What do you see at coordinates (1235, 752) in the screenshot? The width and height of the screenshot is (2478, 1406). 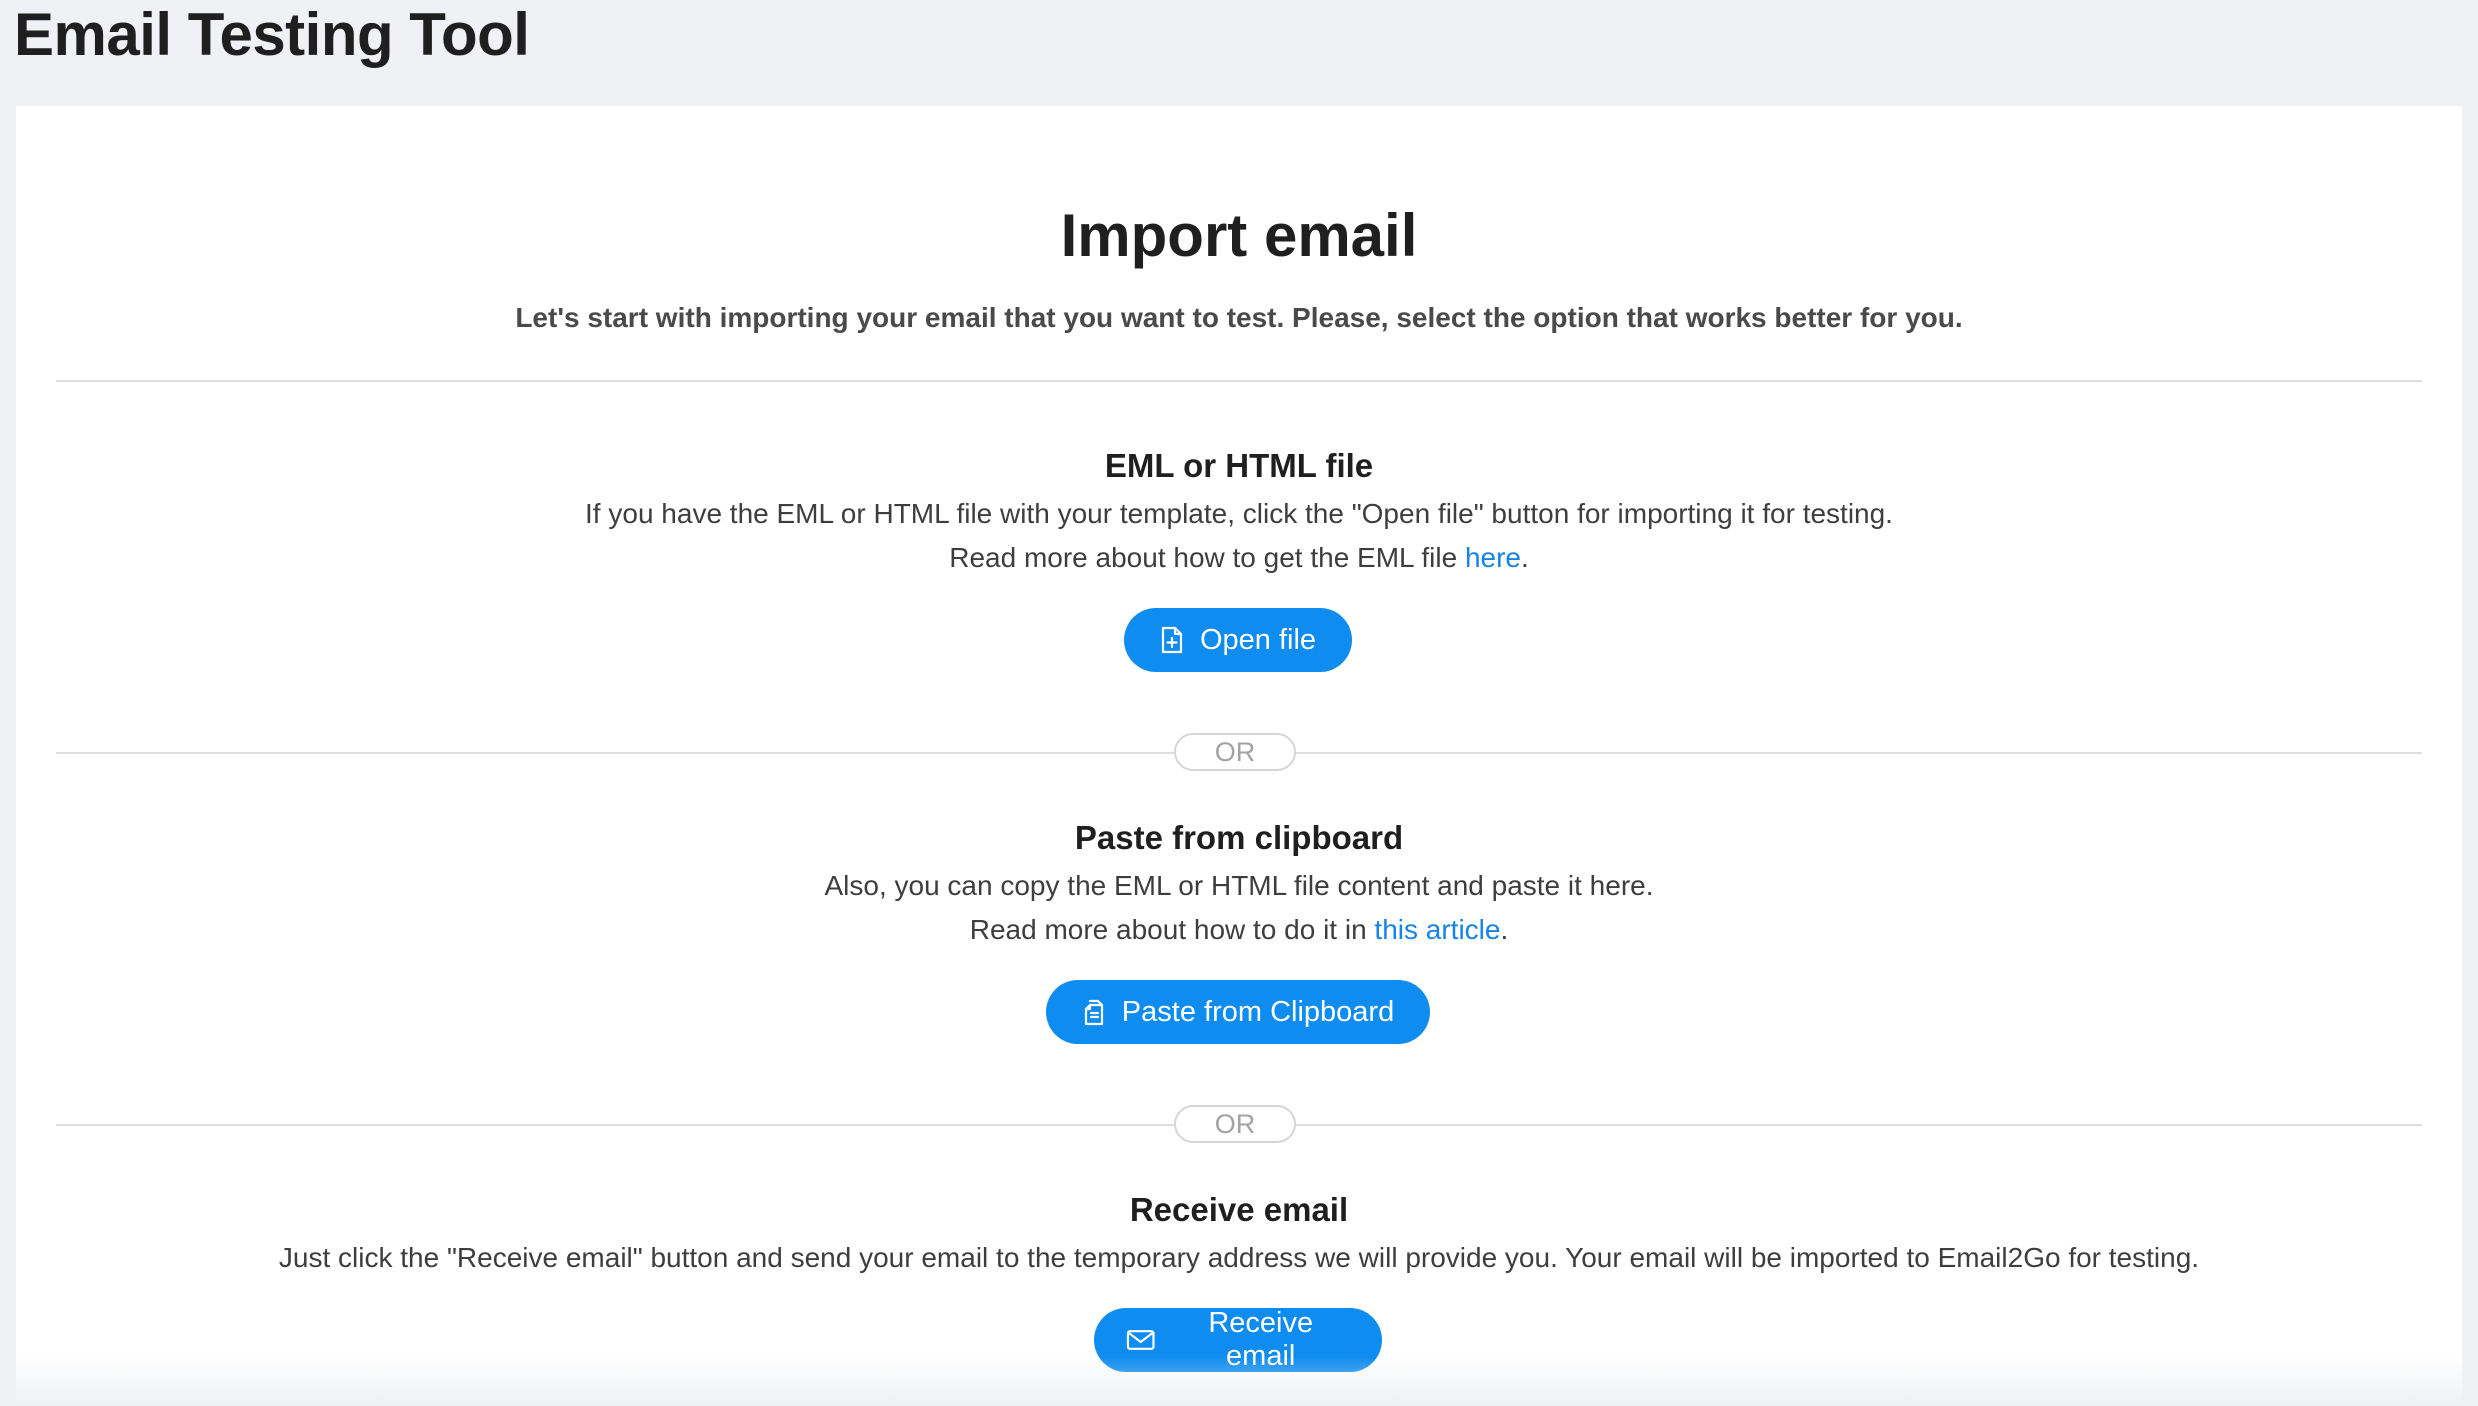 I see `or-separator-1: OR` at bounding box center [1235, 752].